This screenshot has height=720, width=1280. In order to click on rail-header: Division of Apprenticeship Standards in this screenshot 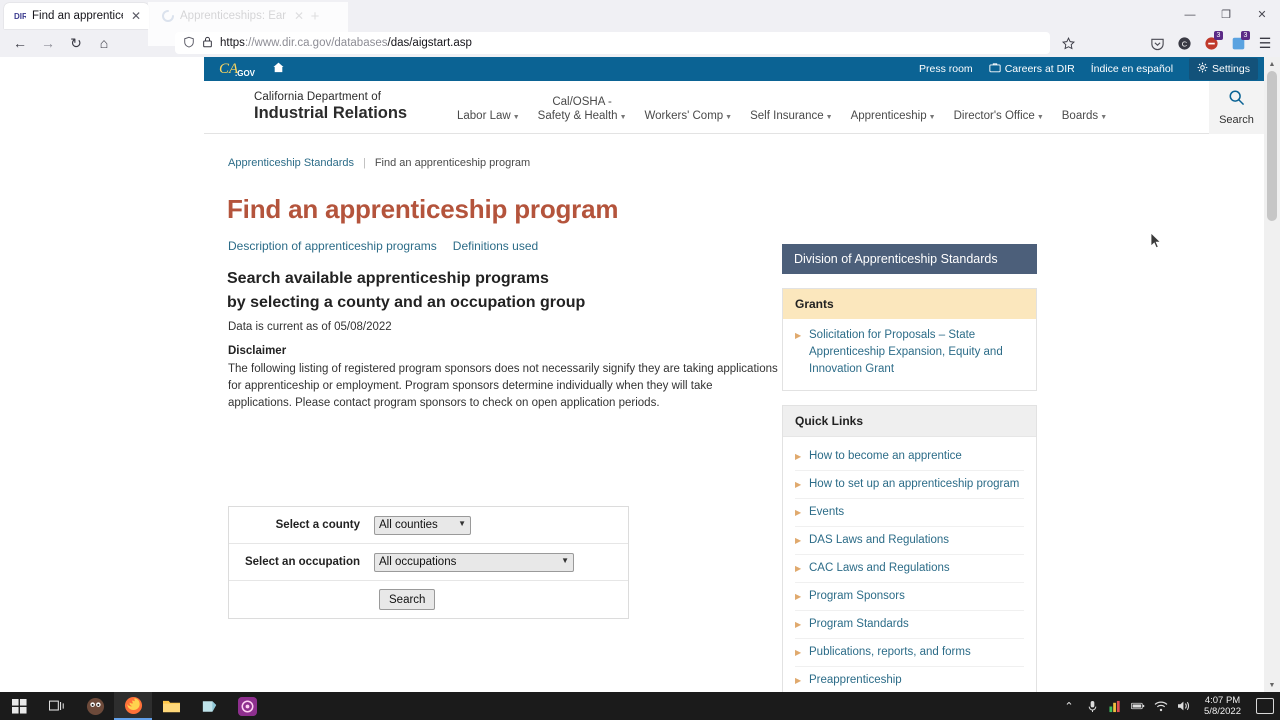, I will do `click(909, 259)`.